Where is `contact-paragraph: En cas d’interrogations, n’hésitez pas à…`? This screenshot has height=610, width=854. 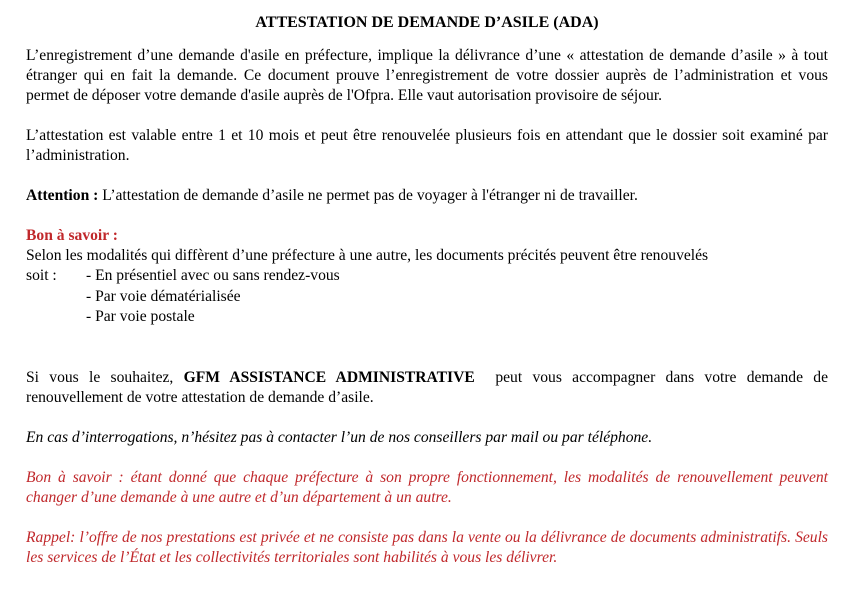
contact-paragraph: En cas d’interrogations, n’hésitez pas à… is located at coordinates (339, 437).